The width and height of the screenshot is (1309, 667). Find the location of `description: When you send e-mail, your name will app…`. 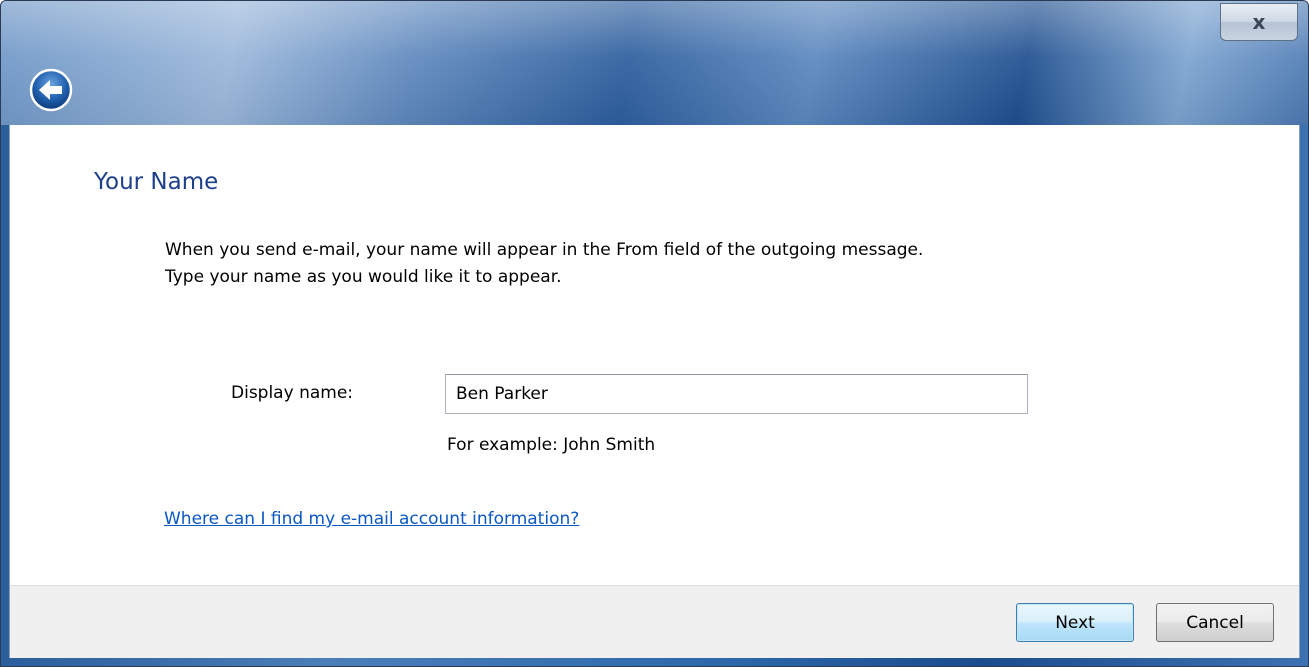

description: When you send e-mail, your name will app… is located at coordinates (544, 264).